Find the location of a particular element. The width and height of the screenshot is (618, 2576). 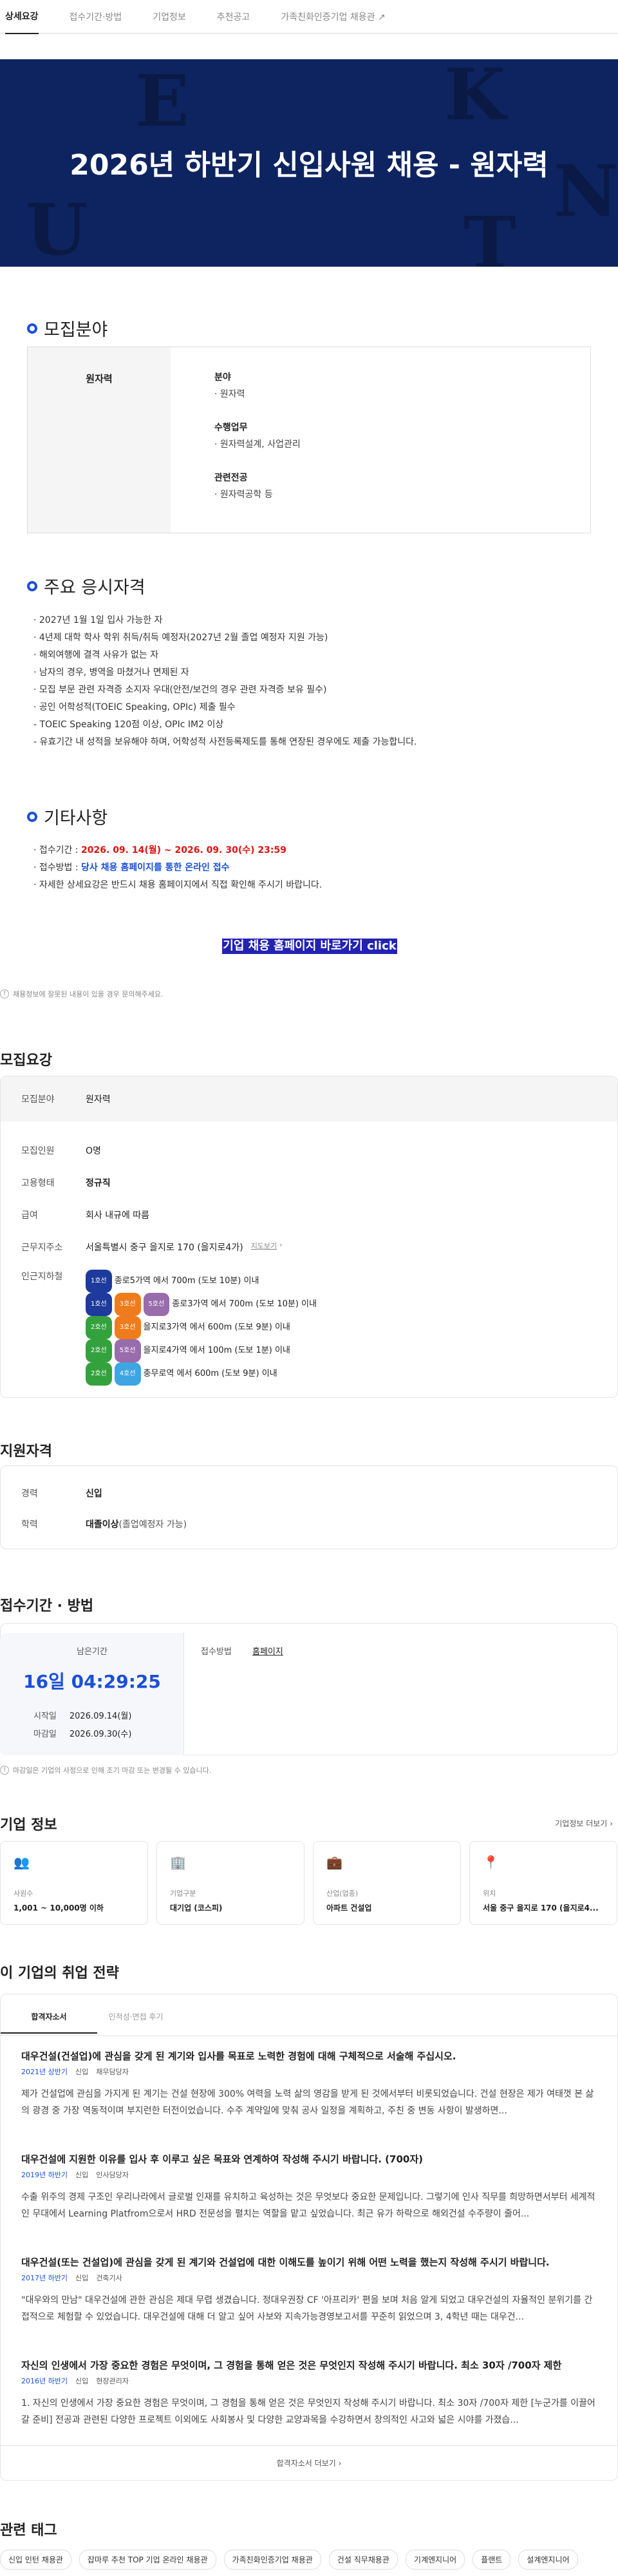

company-card-employees: 👥 사원수 1,001 ~ 10,000명 이하 is located at coordinates (74, 1883).